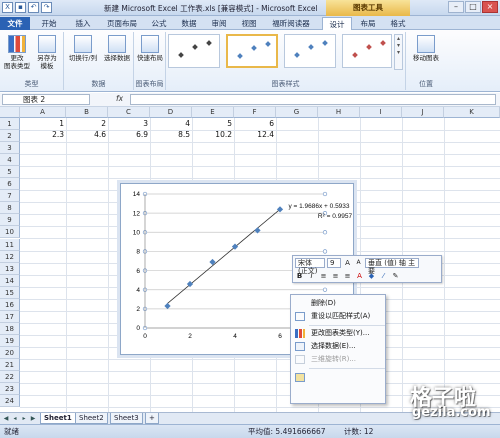 The height and width of the screenshot is (438, 500). What do you see at coordinates (122, 23) in the screenshot?
I see `tab-page-layout: 页面布局` at bounding box center [122, 23].